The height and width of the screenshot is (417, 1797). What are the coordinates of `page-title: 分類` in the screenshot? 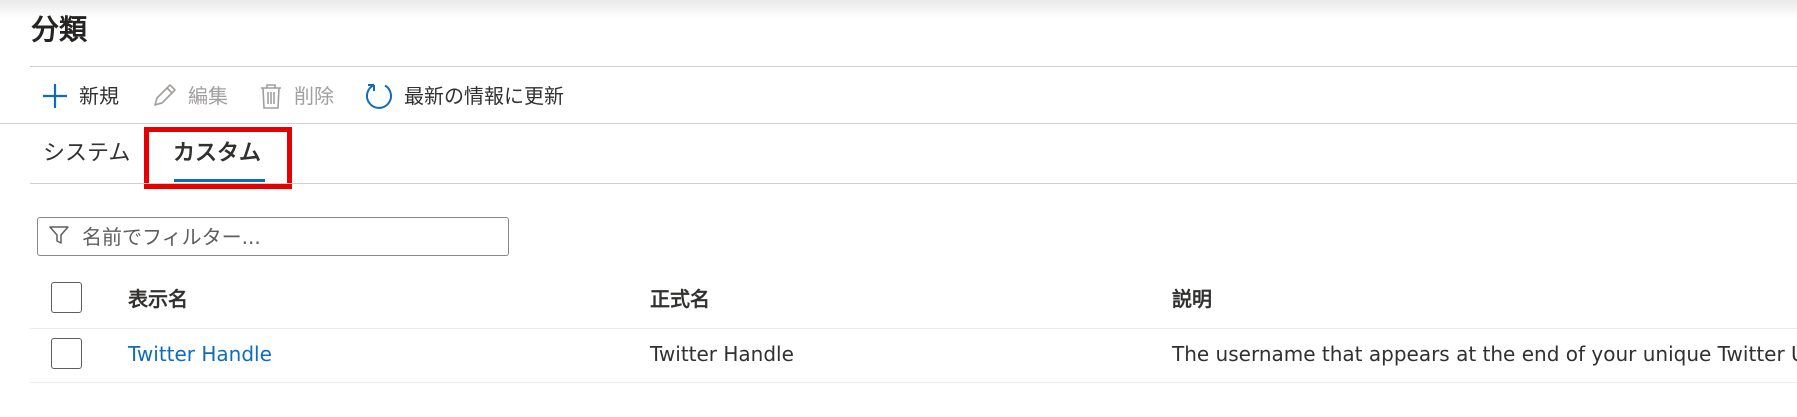 It's located at (59, 29).